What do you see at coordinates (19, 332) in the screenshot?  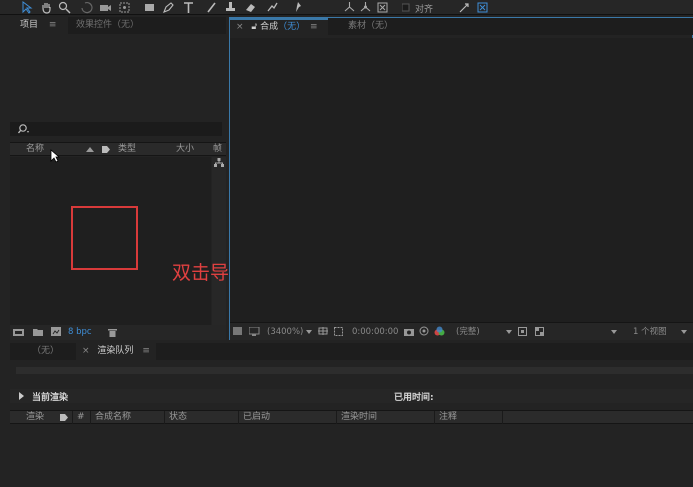 I see `interpret-footage-icon` at bounding box center [19, 332].